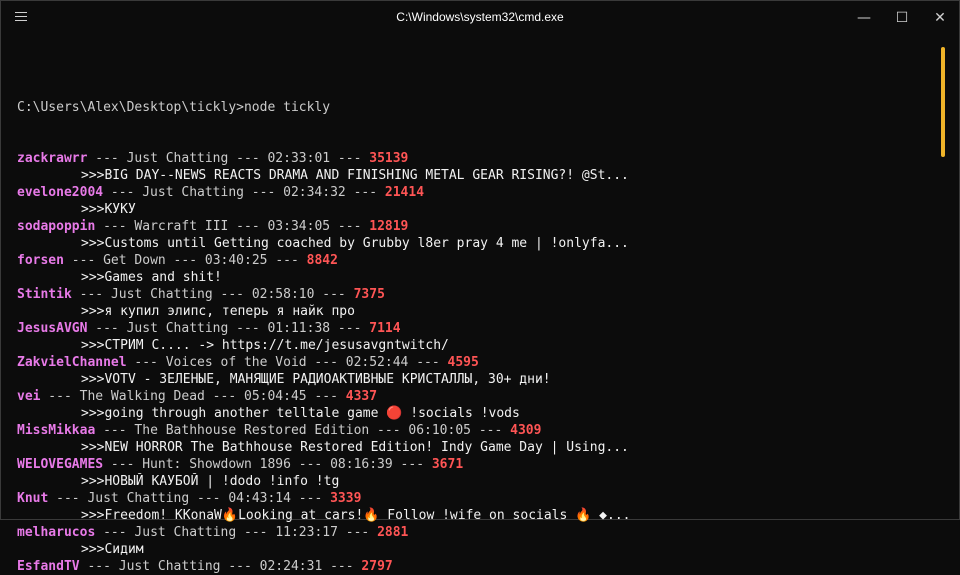  I want to click on stream-username: ZakvielChannel, so click(72, 362).